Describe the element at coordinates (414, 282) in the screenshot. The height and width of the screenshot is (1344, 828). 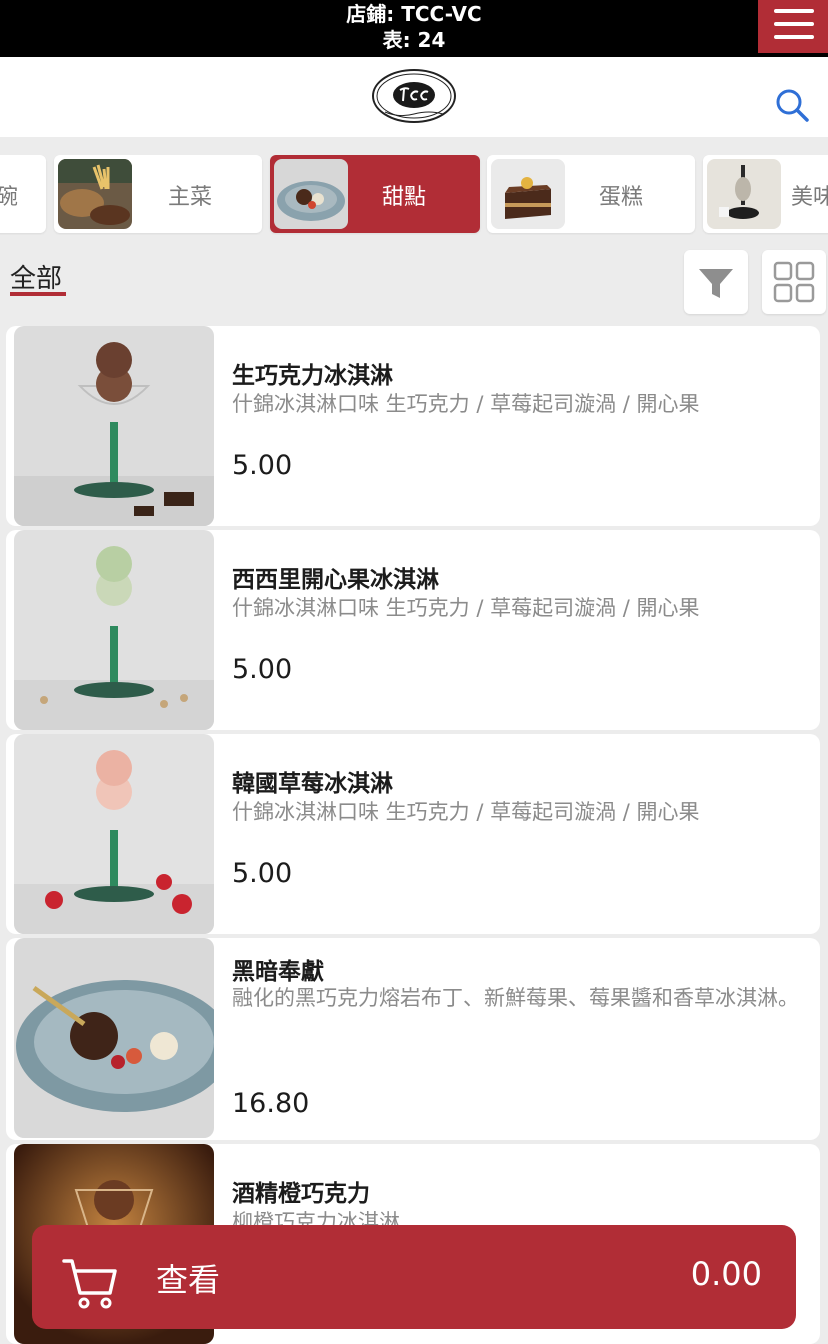
I see `filter-bar: 全部` at that location.